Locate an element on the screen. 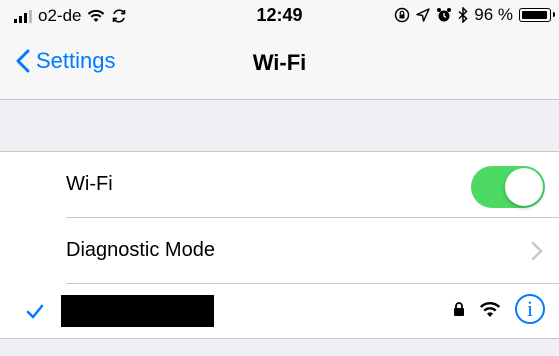 Image resolution: width=559 pixels, height=356 pixels. battery-icon is located at coordinates (537, 15).